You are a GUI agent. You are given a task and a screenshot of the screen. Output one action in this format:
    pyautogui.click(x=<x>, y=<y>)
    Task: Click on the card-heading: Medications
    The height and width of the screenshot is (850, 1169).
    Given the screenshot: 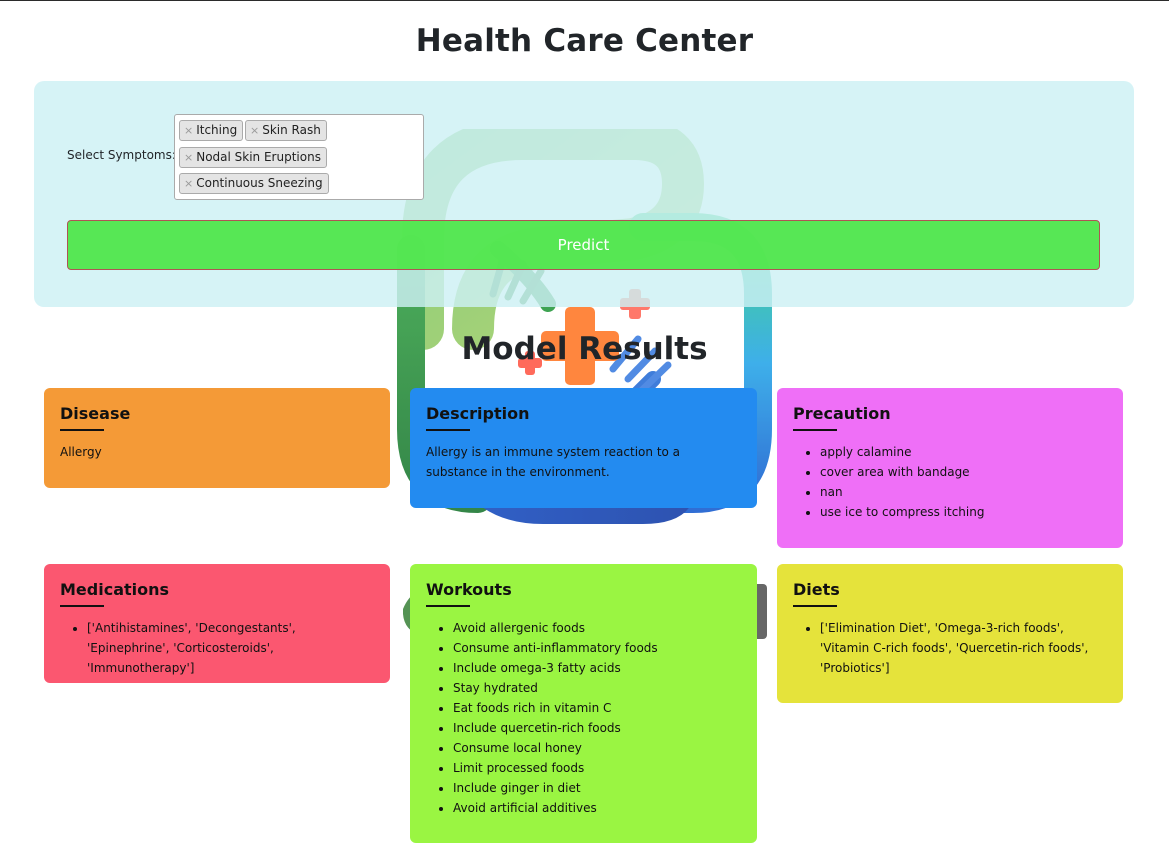 What is the action you would take?
    pyautogui.click(x=114, y=593)
    